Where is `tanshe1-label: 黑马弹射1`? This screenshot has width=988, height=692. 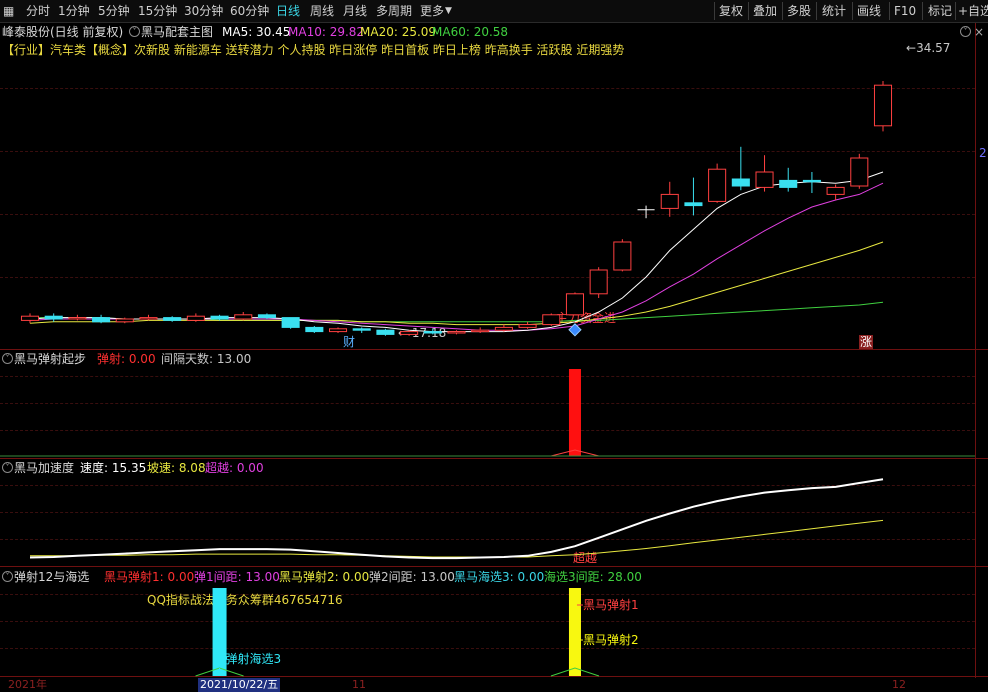 tanshe1-label: 黑马弹射1 is located at coordinates (611, 604).